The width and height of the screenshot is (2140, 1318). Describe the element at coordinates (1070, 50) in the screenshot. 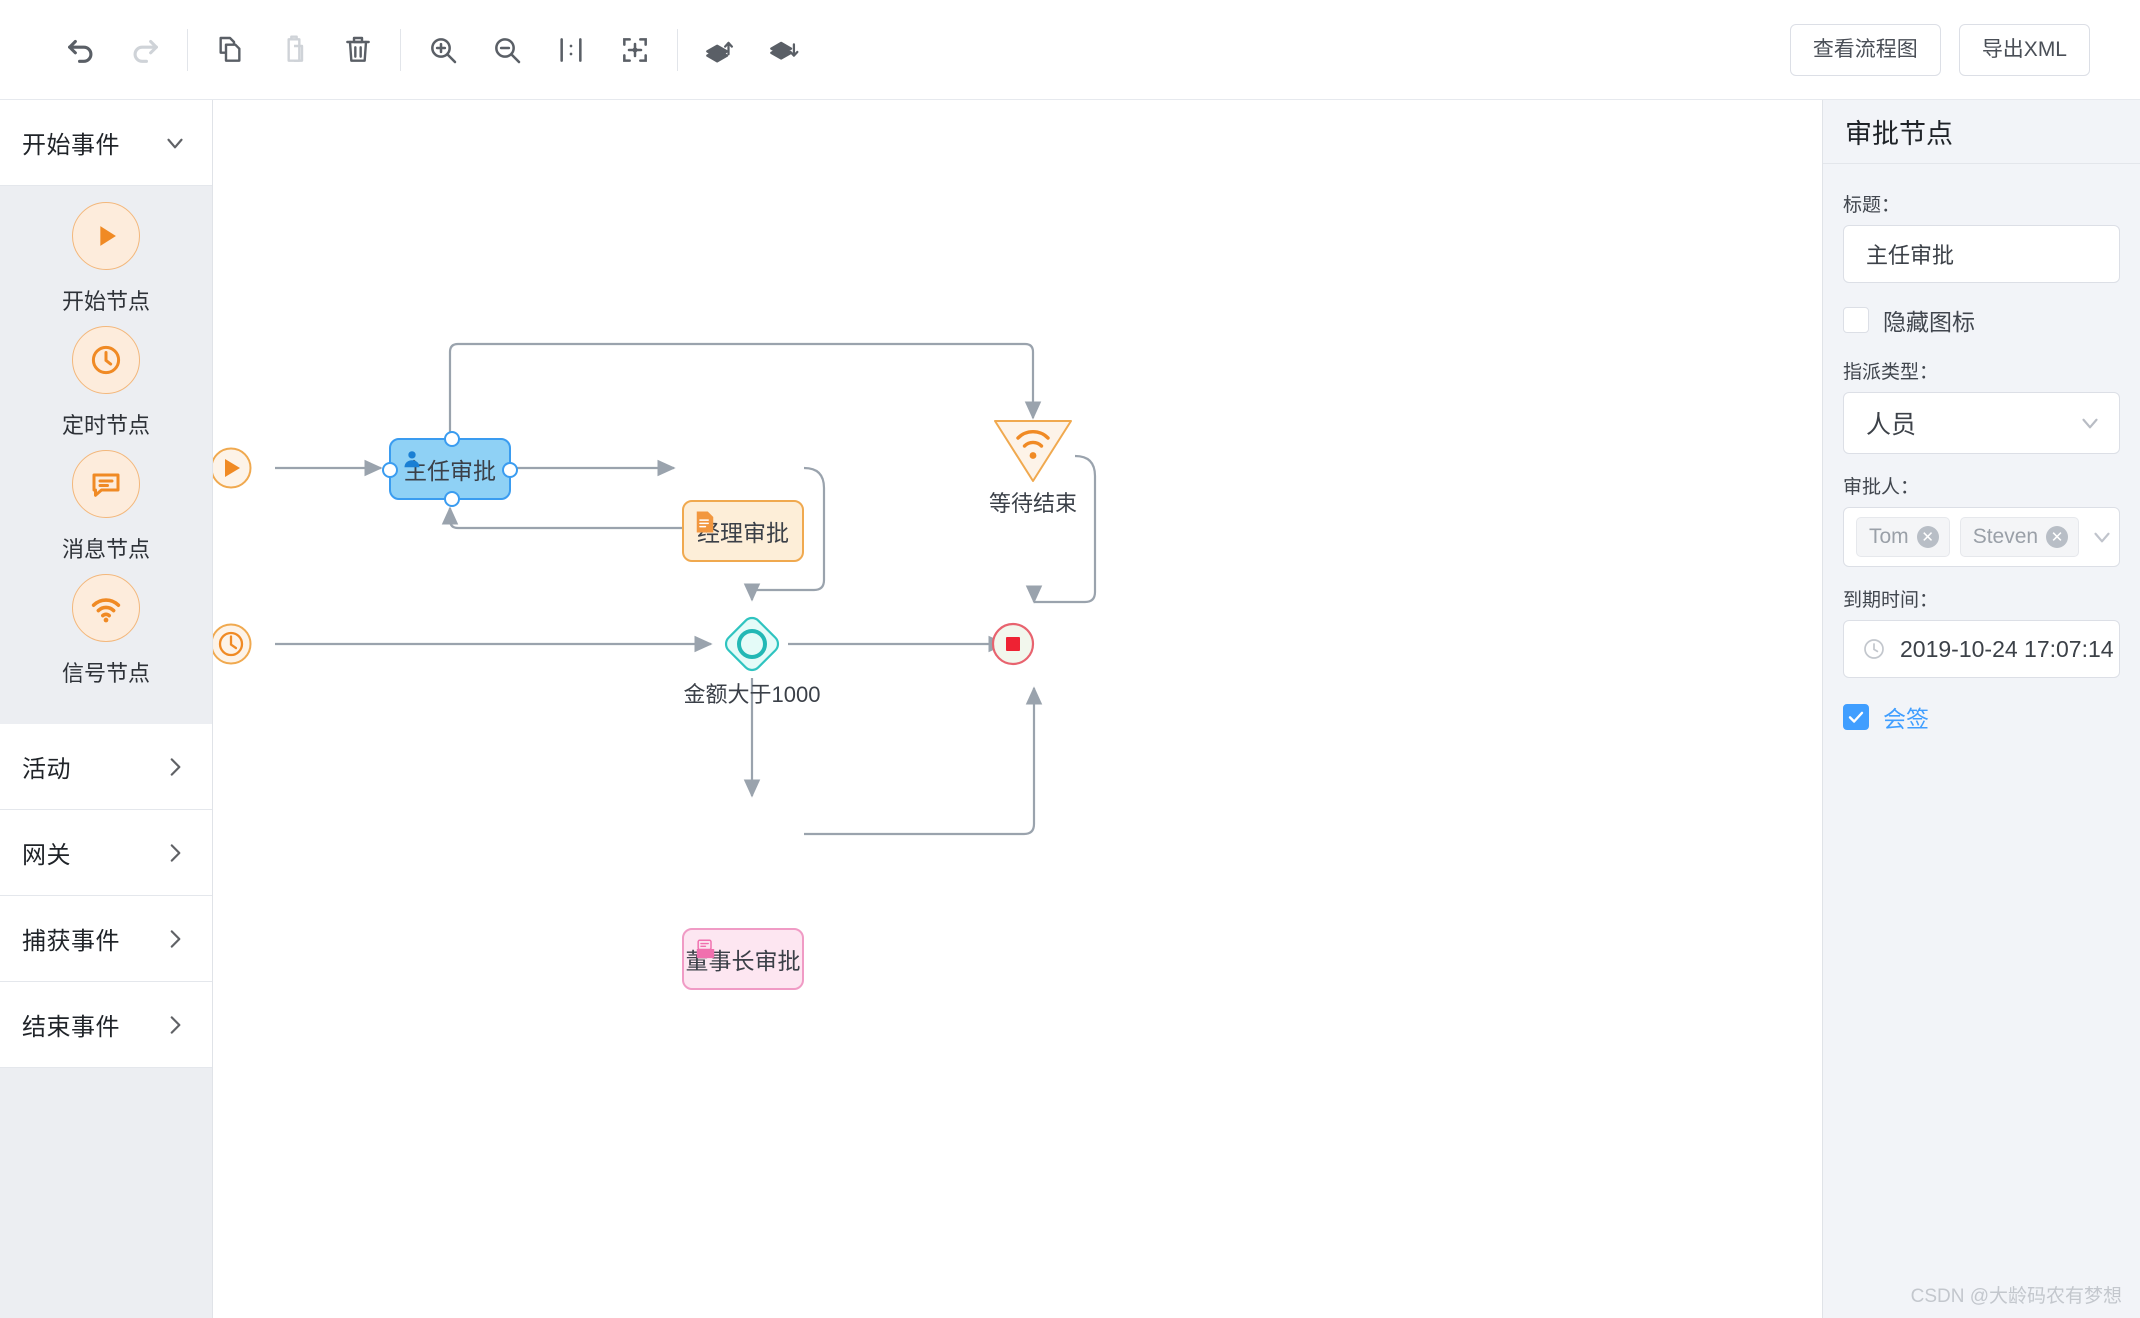

I see `toolbar: 查看流程图 导出XML` at that location.